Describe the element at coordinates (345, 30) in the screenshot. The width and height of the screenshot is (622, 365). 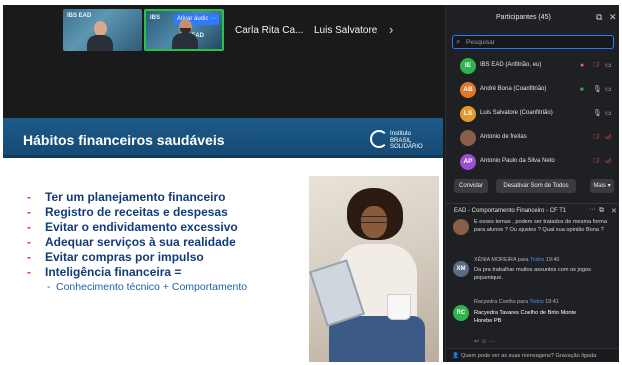
I see `participant-tile-luis: Luis Salvatore` at that location.